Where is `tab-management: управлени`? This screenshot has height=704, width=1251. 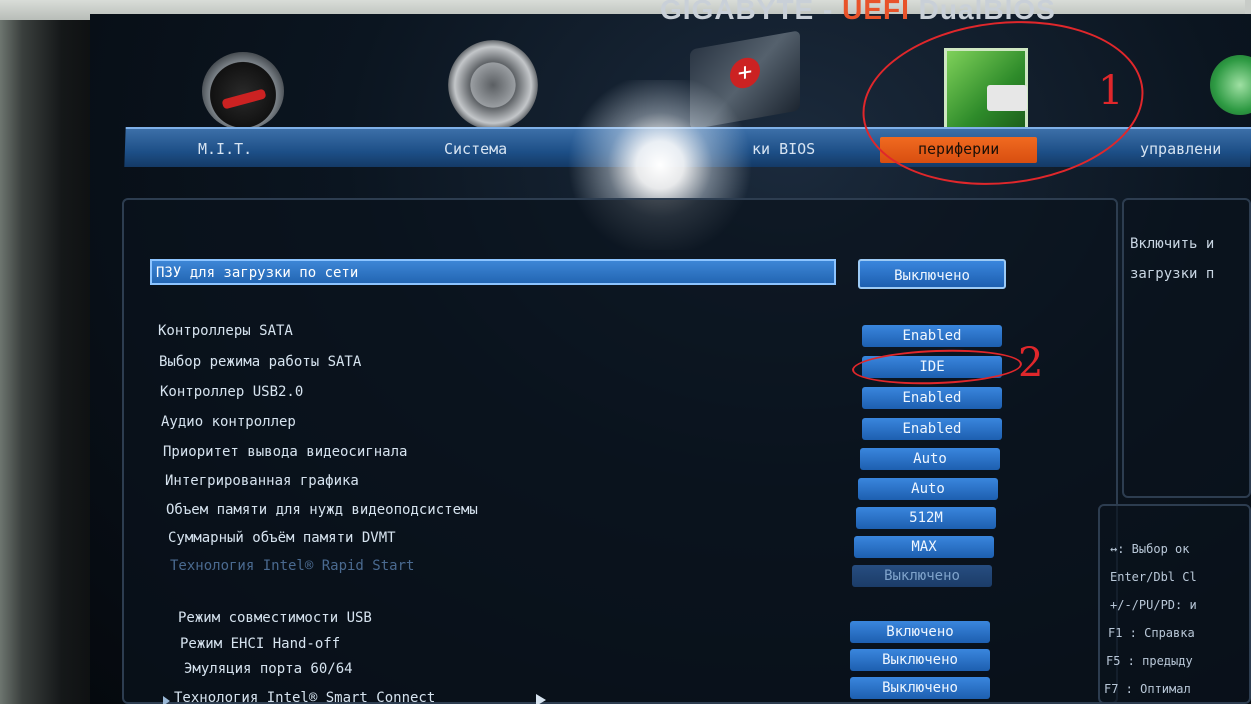
tab-management: управлени is located at coordinates (1180, 149).